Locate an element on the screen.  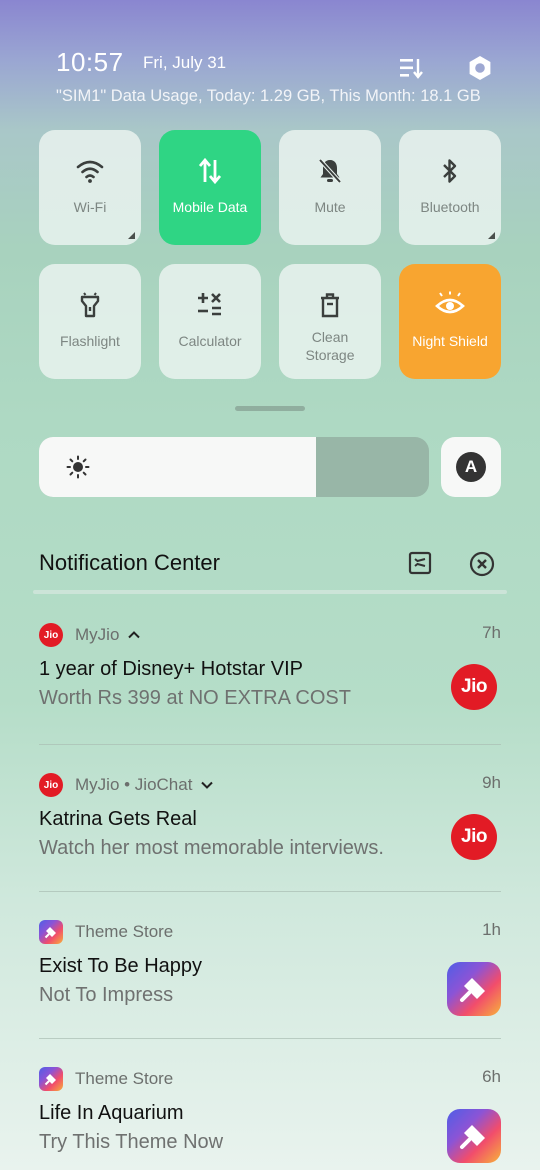
sun-icon is located at coordinates (78, 469).